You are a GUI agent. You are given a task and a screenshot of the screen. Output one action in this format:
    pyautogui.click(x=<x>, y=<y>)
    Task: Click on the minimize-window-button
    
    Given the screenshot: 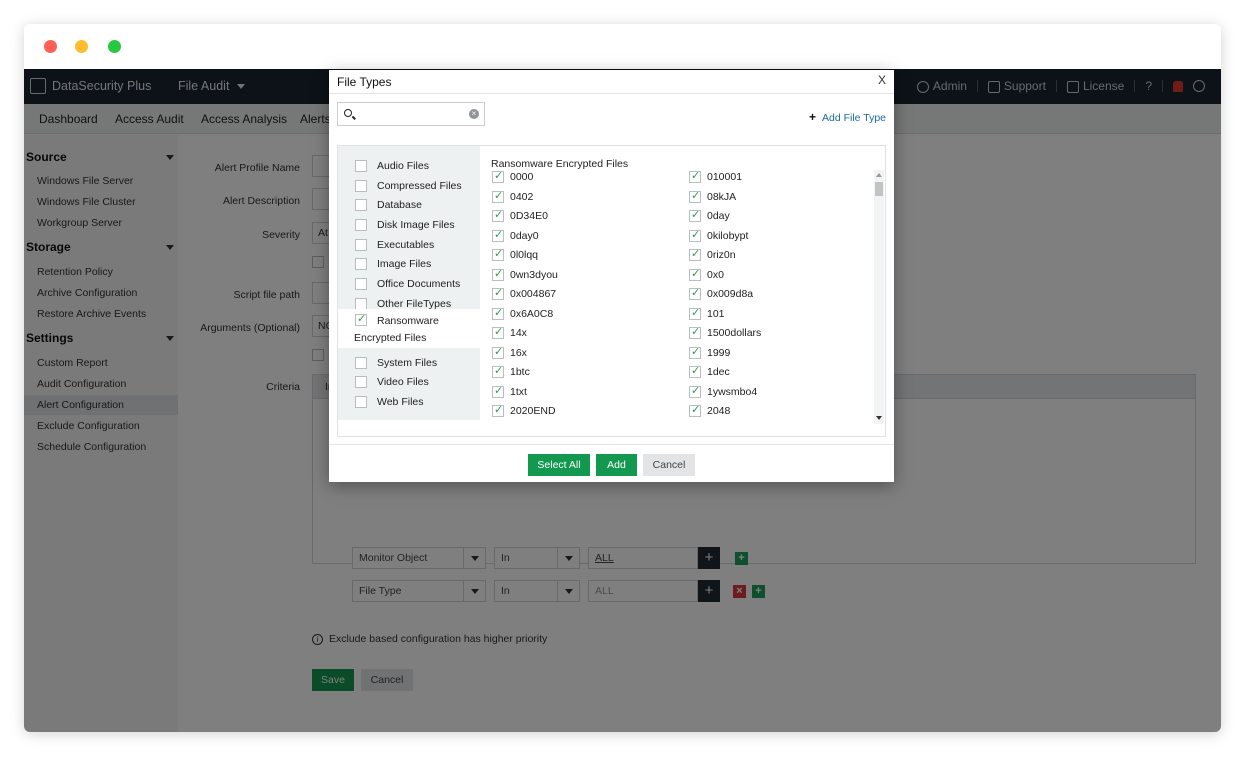 What is the action you would take?
    pyautogui.click(x=81, y=46)
    